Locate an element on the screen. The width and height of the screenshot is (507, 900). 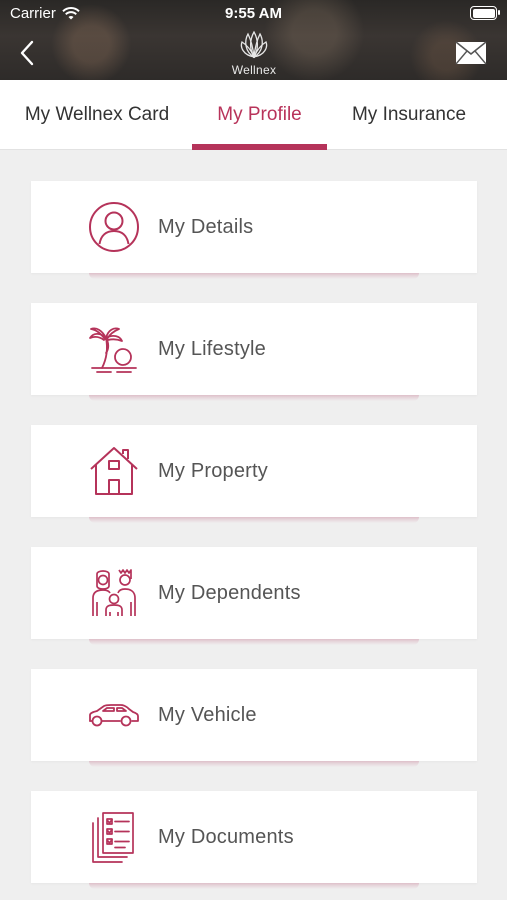
back-button is located at coordinates (28, 53).